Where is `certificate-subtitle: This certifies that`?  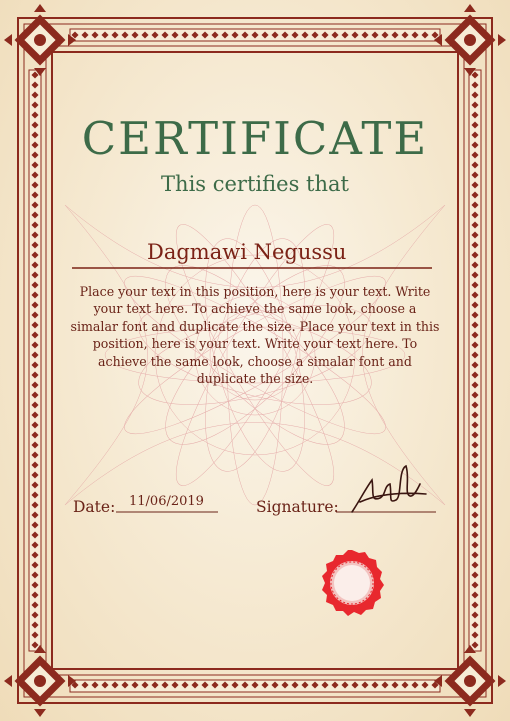
certificate-subtitle: This certifies that is located at coordinates (255, 184).